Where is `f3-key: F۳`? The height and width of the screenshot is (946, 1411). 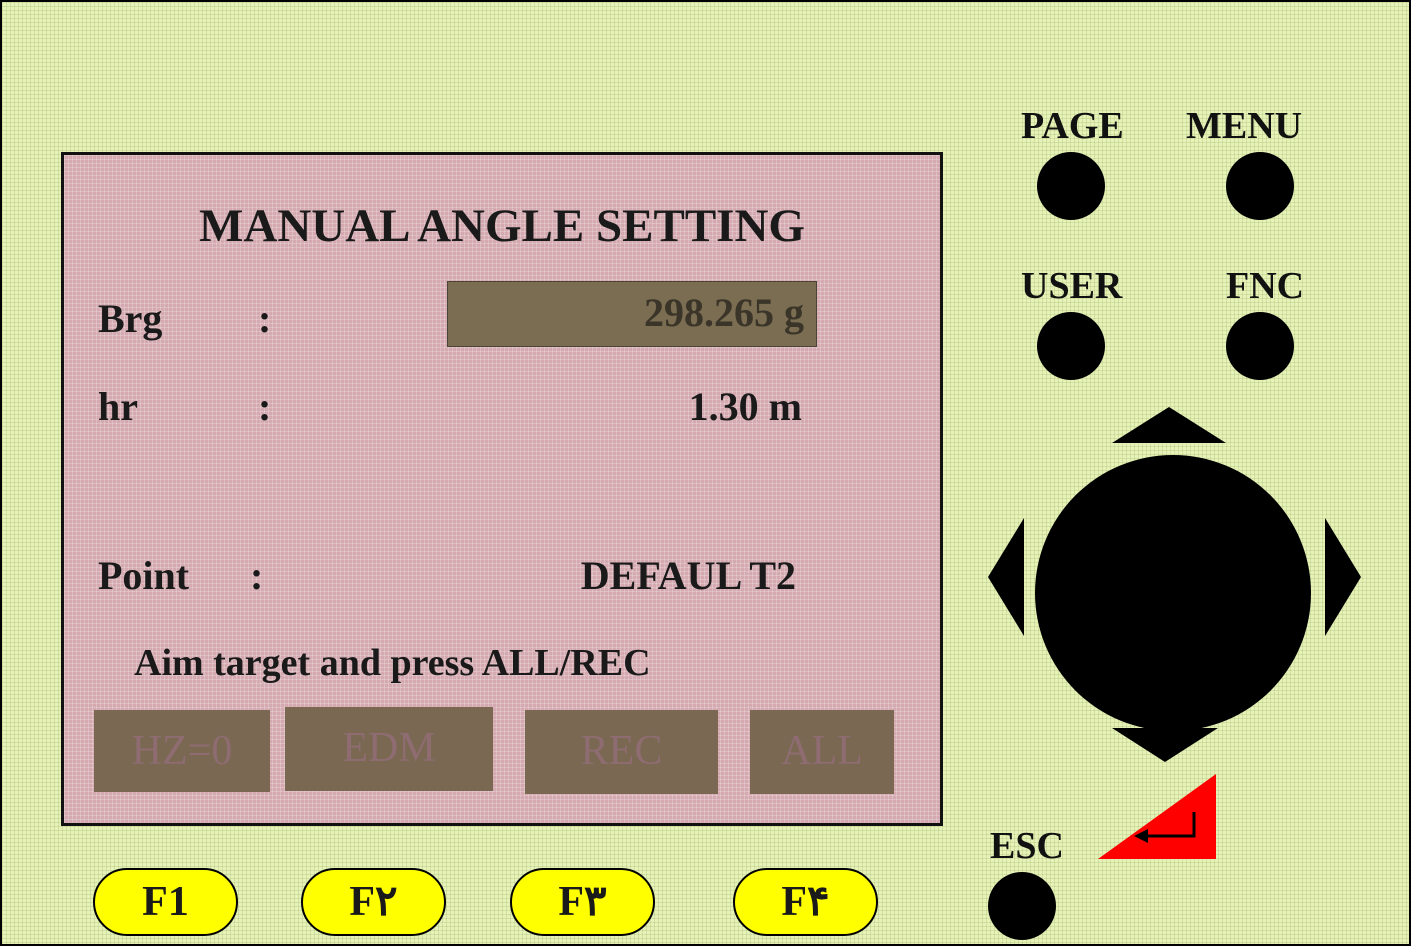
f3-key: F۳ is located at coordinates (582, 902).